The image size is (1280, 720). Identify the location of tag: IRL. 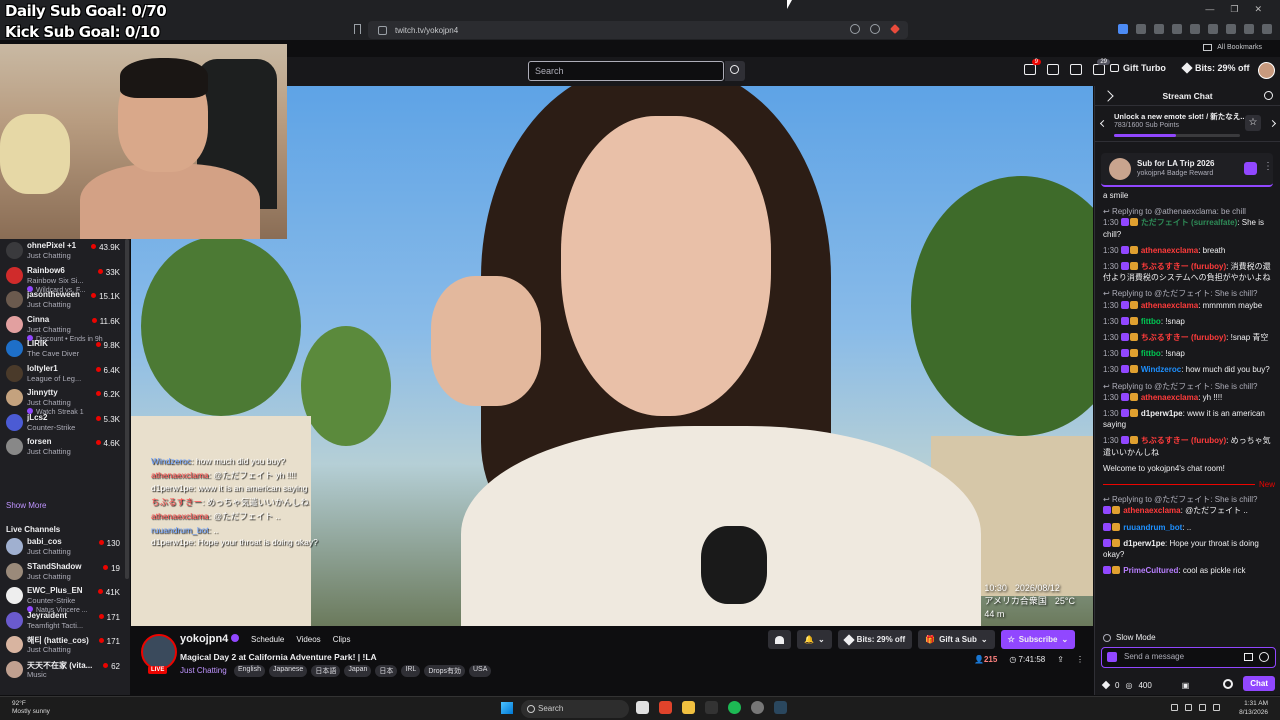
(411, 671).